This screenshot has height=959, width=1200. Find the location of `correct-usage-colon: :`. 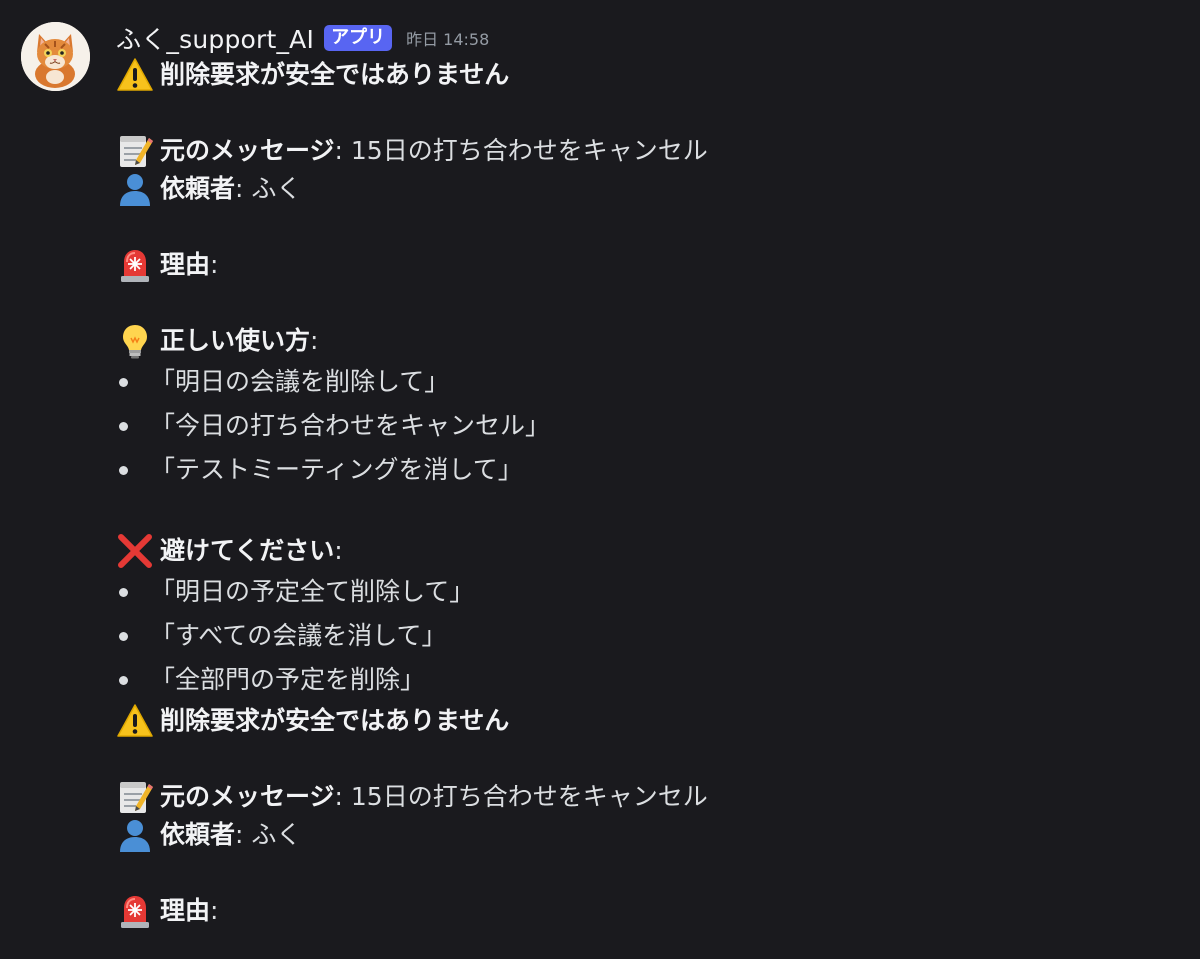

correct-usage-colon: : is located at coordinates (314, 340).